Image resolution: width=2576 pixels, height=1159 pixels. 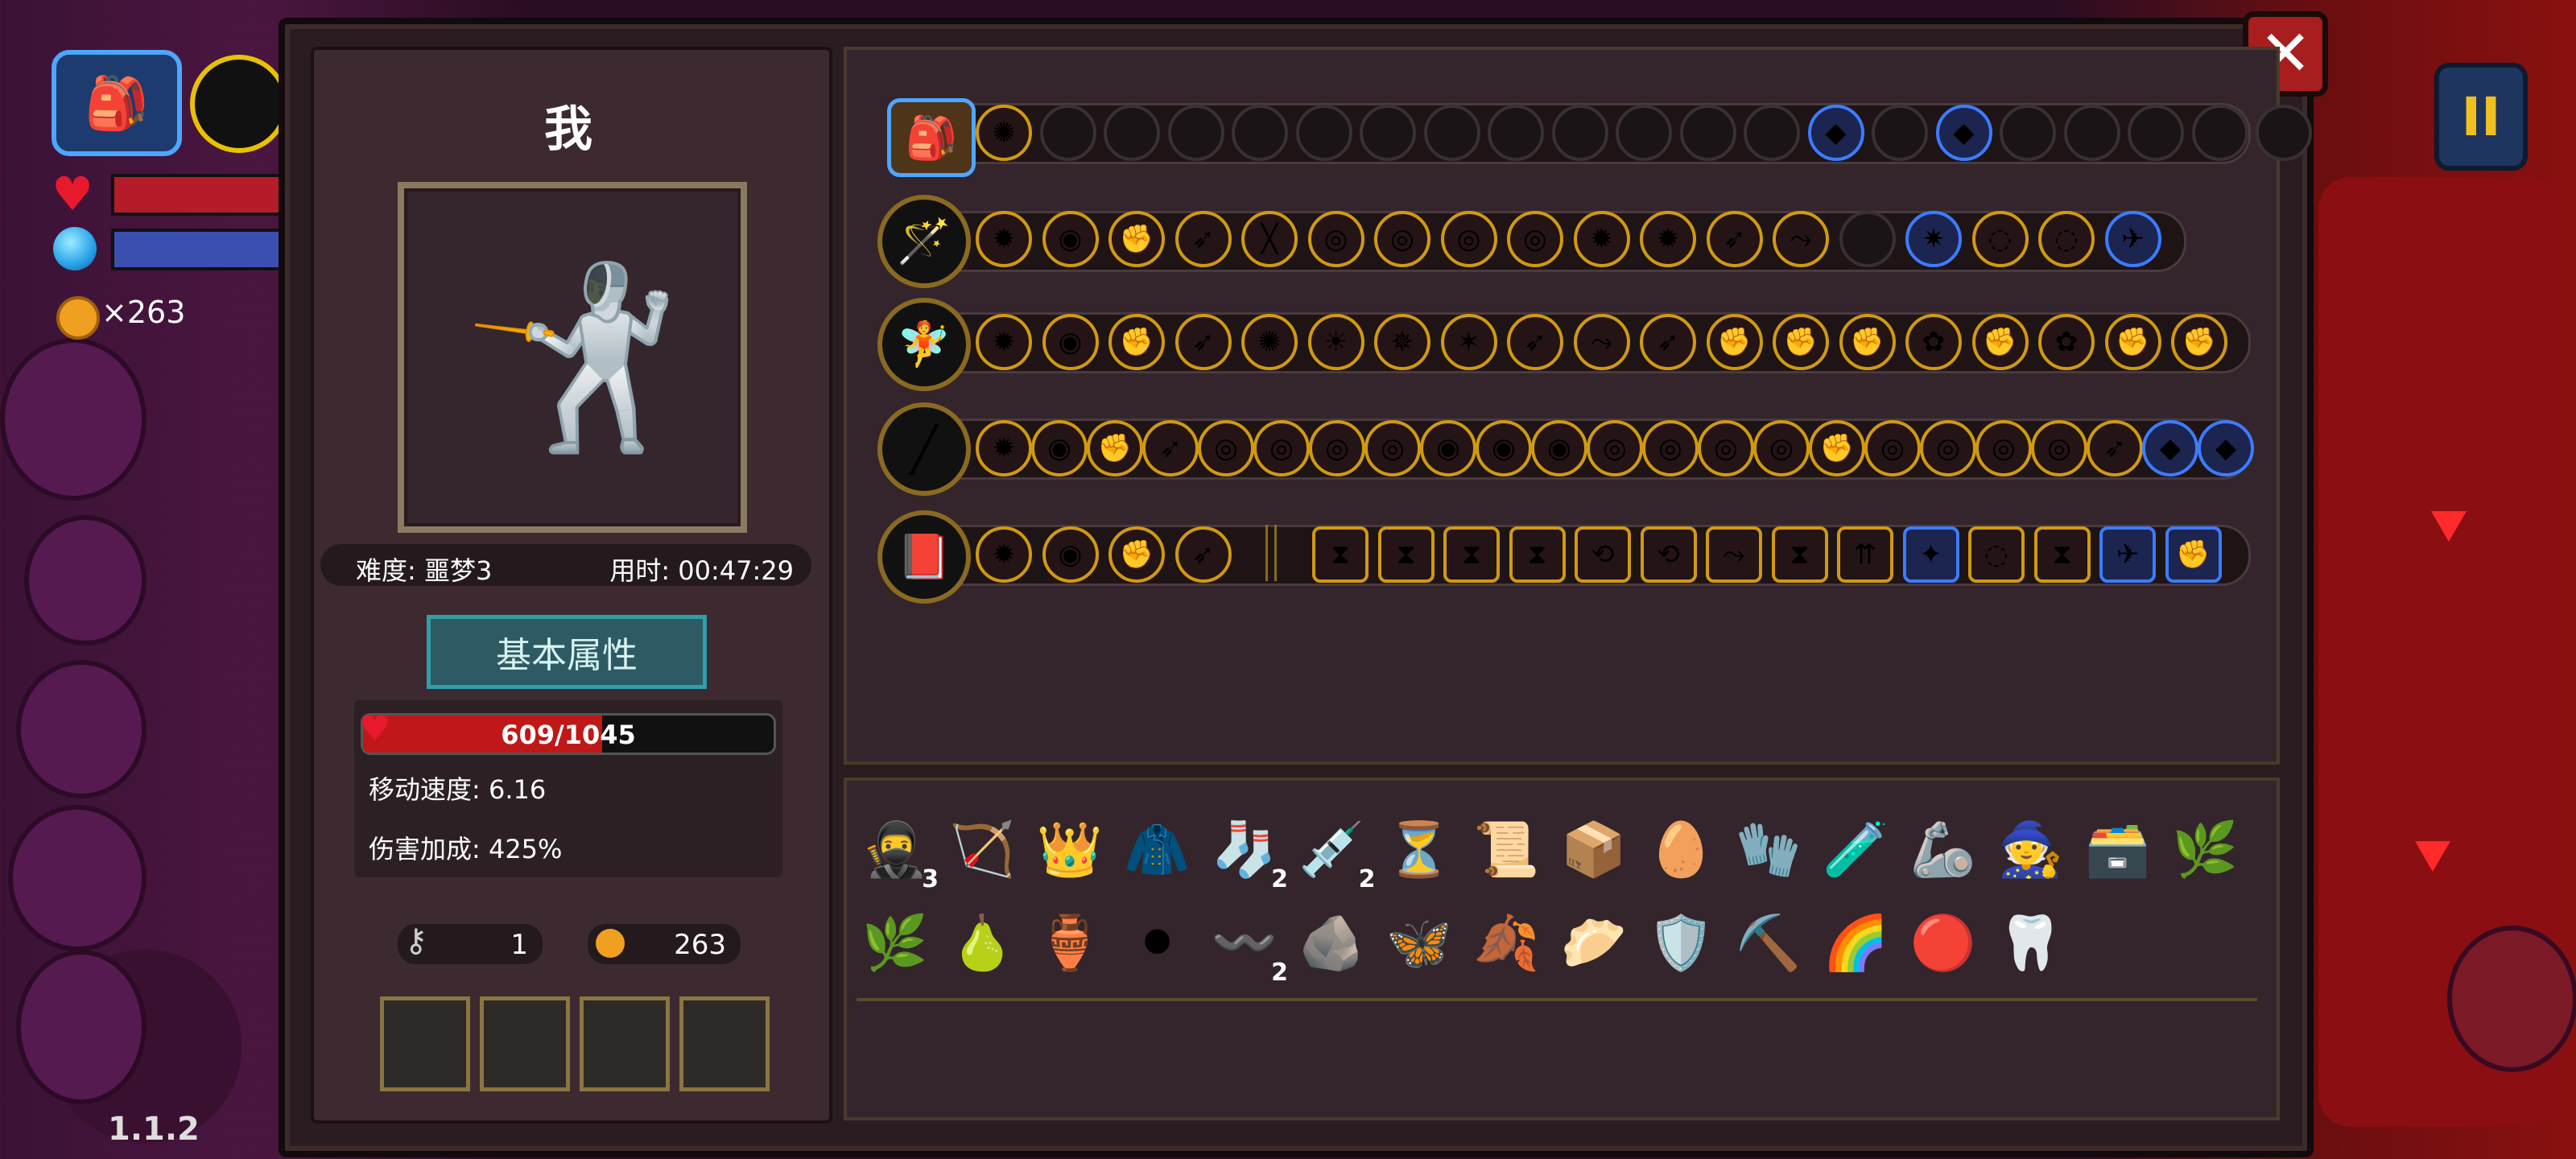 What do you see at coordinates (567, 652) in the screenshot?
I see `tab-basic-attributes: 基本属性` at bounding box center [567, 652].